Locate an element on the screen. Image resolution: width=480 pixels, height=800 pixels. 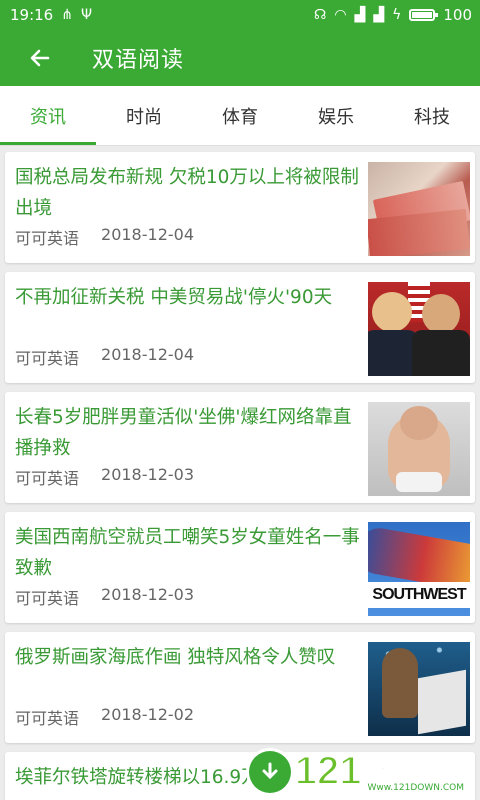
tab-sports: 体育 is located at coordinates (240, 115).